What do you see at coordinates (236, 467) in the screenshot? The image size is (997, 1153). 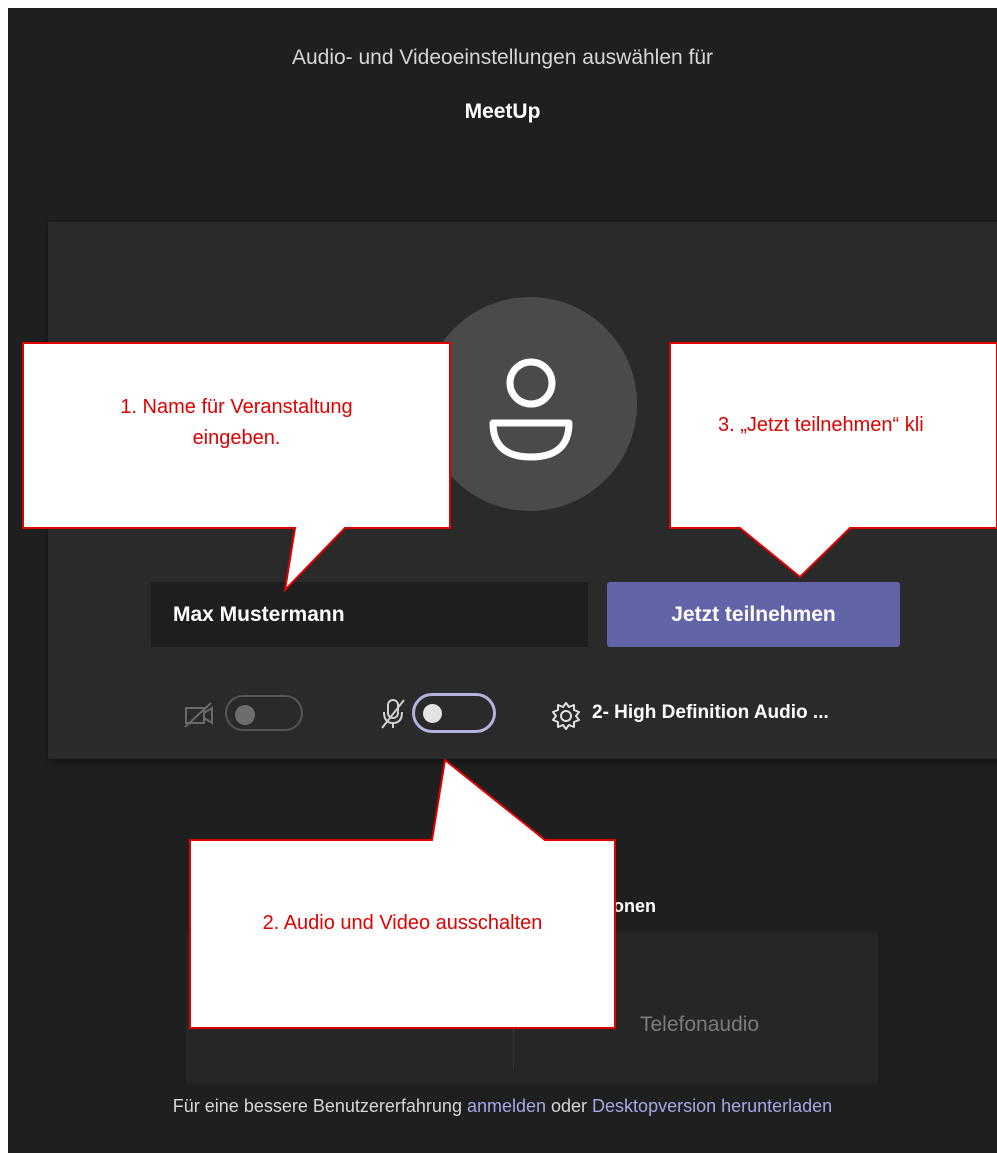 I see `callout-step1` at bounding box center [236, 467].